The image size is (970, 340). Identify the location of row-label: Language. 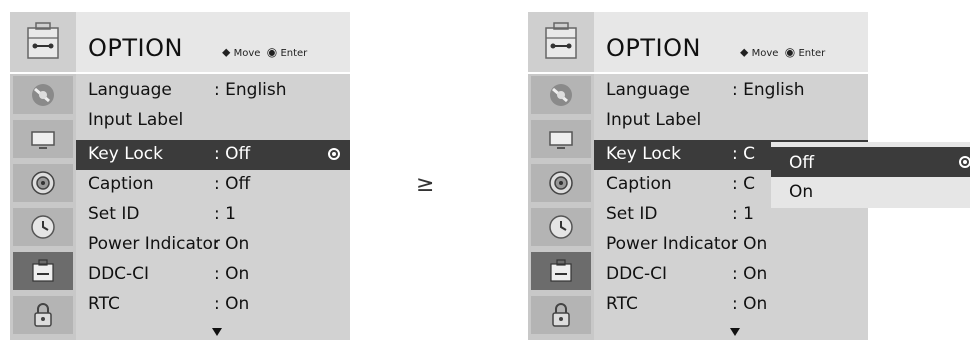
(130, 90).